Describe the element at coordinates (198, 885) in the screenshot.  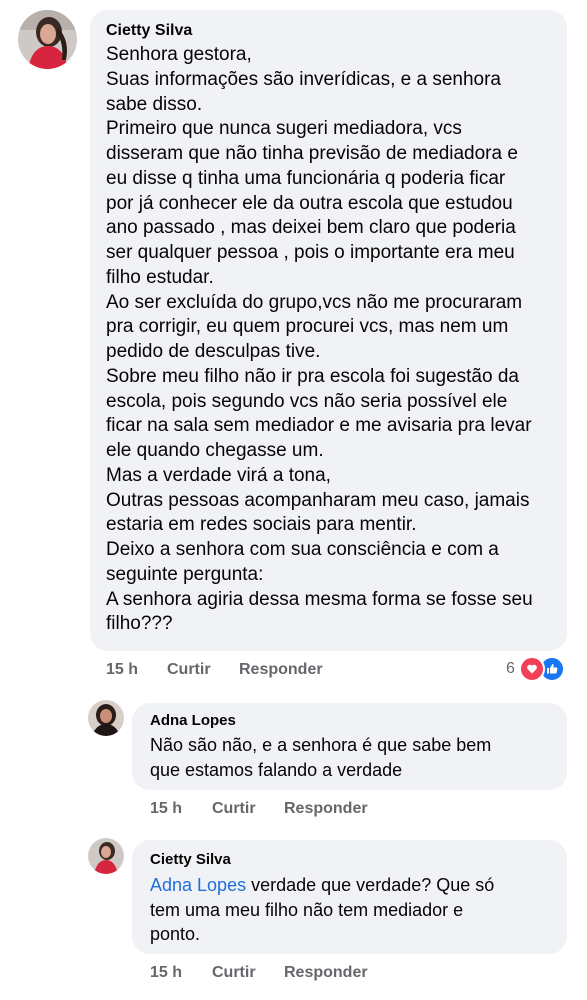
I see `mention-link: Adna Lopes` at that location.